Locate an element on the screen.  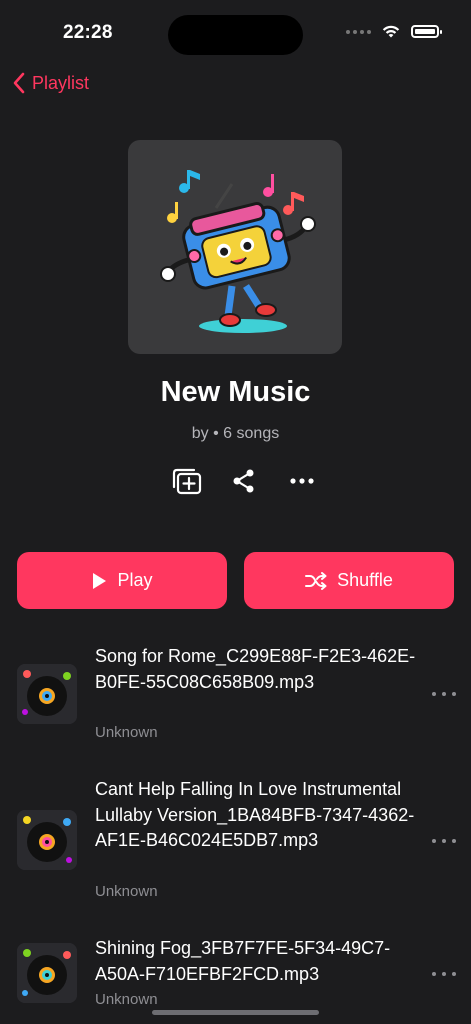
play-button: Play is located at coordinates (122, 580).